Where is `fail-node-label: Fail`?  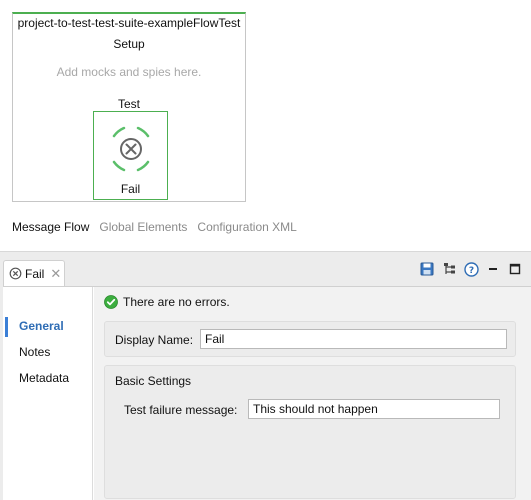 fail-node-label: Fail is located at coordinates (130, 189).